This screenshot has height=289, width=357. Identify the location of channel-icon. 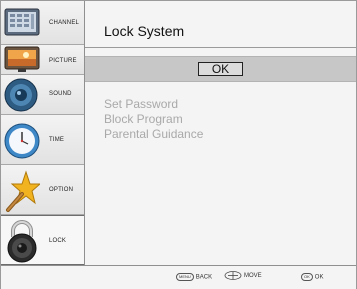
(22, 22).